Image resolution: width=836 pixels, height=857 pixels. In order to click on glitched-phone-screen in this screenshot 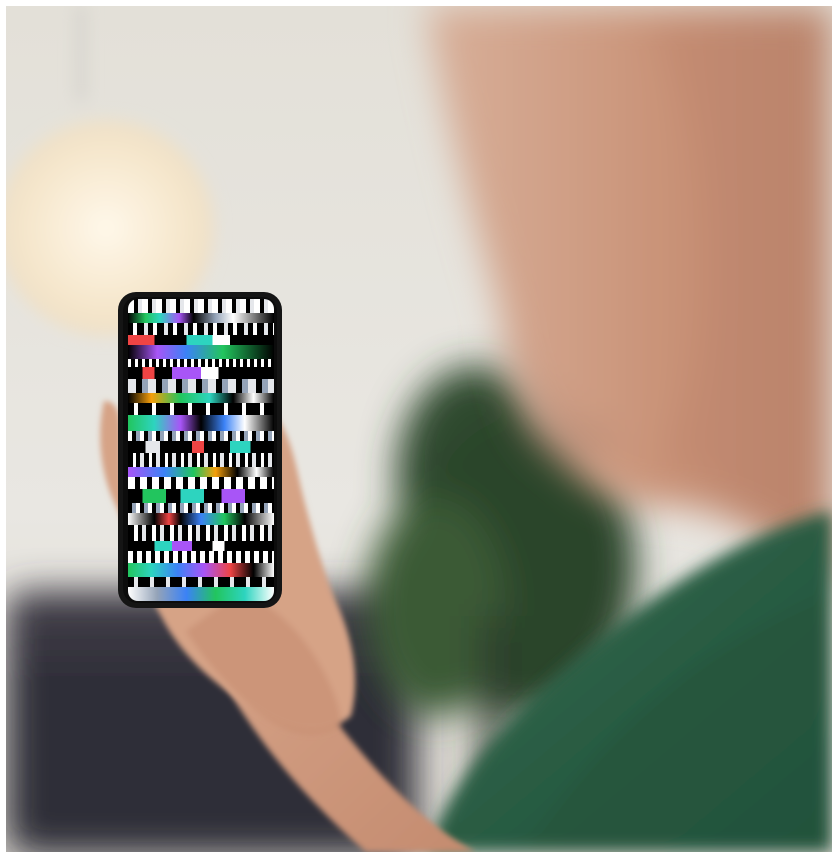, I will do `click(201, 450)`.